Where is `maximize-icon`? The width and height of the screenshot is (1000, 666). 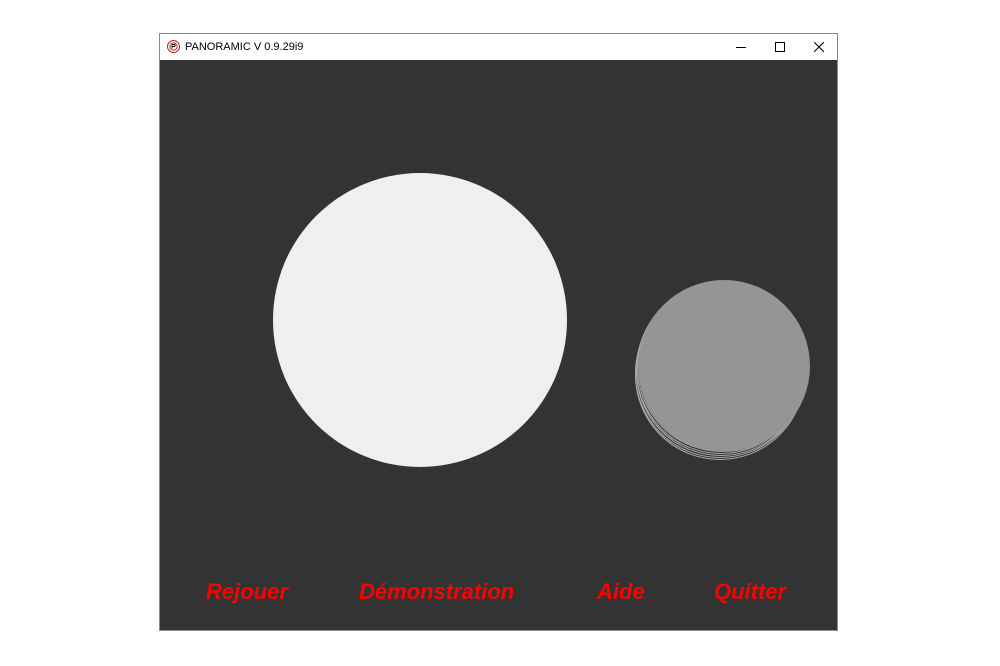 maximize-icon is located at coordinates (780, 47).